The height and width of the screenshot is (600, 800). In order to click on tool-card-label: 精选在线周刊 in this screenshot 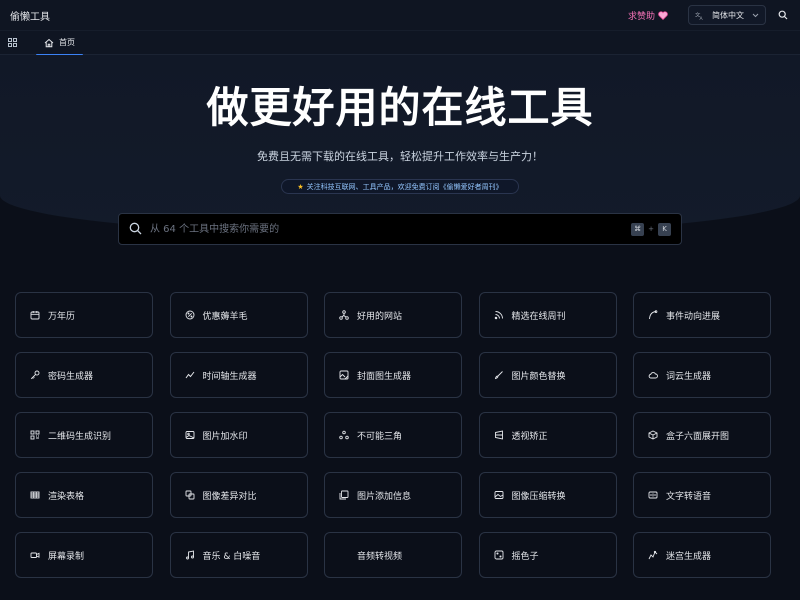, I will do `click(538, 316)`.